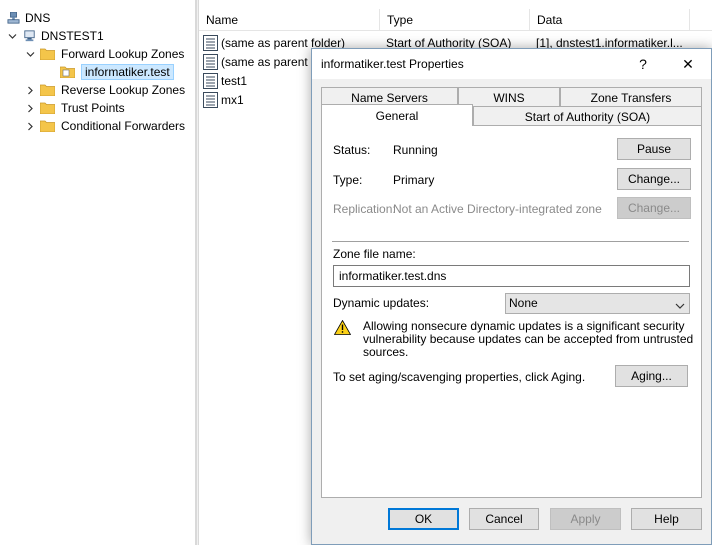  Describe the element at coordinates (268, 62) in the screenshot. I see `record-name: (same as parent f` at that location.